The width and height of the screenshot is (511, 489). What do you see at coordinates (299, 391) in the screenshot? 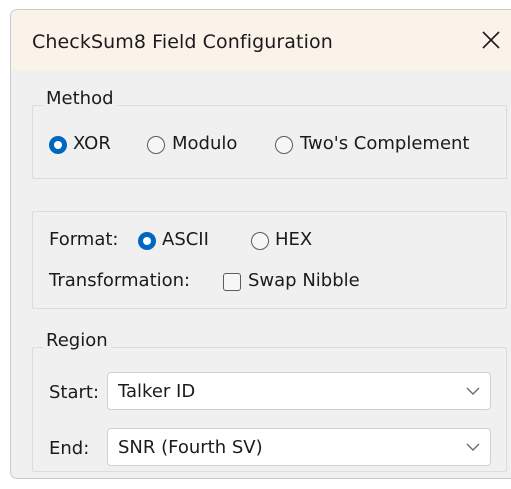
I see `start-dropdown: Talker ID` at bounding box center [299, 391].